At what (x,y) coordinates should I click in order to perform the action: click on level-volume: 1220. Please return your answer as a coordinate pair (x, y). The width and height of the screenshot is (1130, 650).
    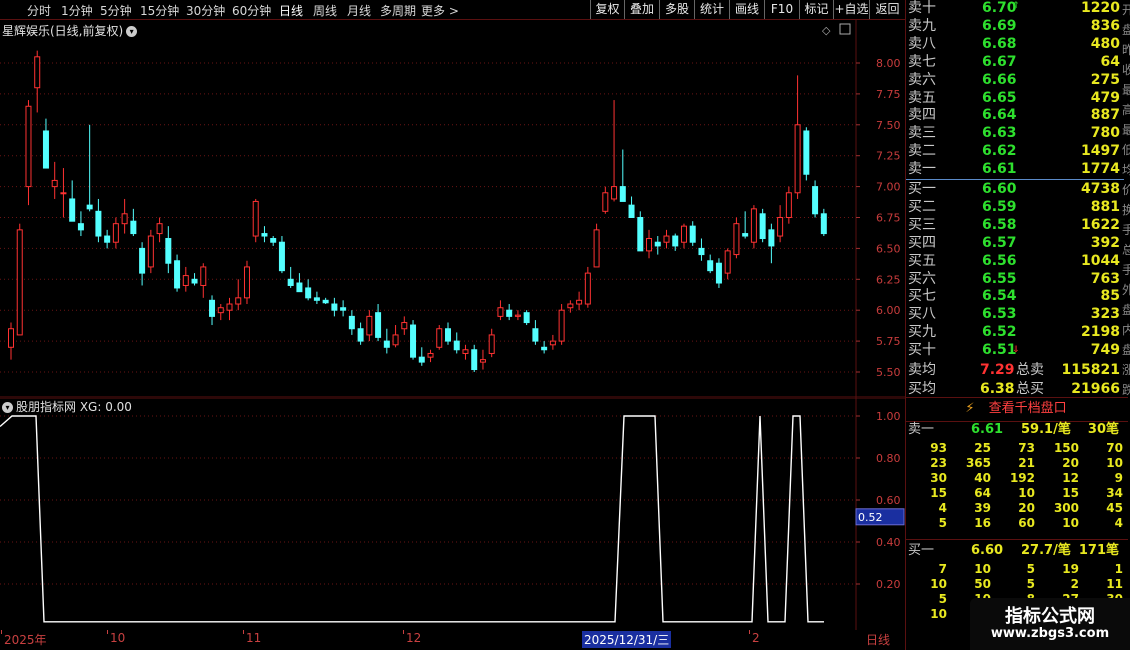
    Looking at the image, I should click on (1100, 8).